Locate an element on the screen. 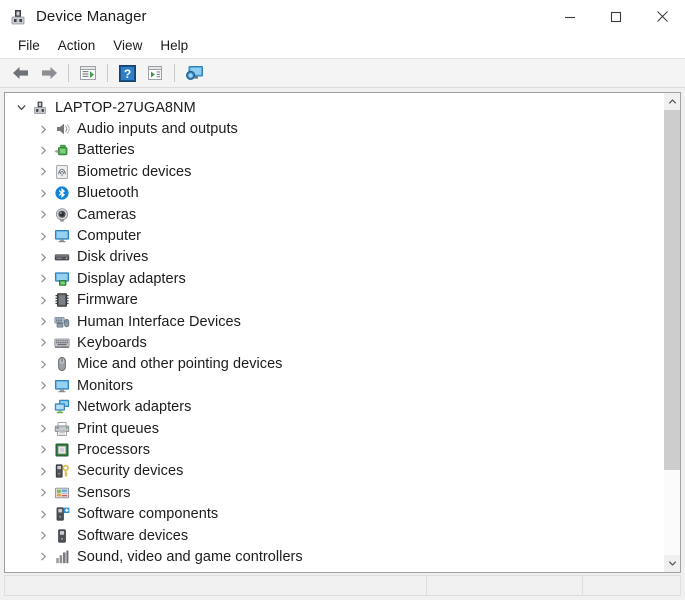  tree-item-label: Sensors is located at coordinates (104, 492).